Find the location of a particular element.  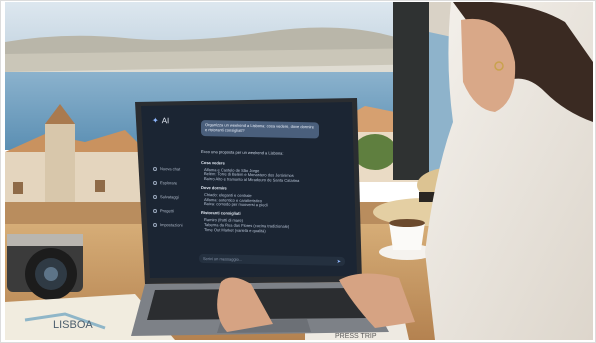

sidebar-item-saved: Salvataggi is located at coordinates (172, 197).